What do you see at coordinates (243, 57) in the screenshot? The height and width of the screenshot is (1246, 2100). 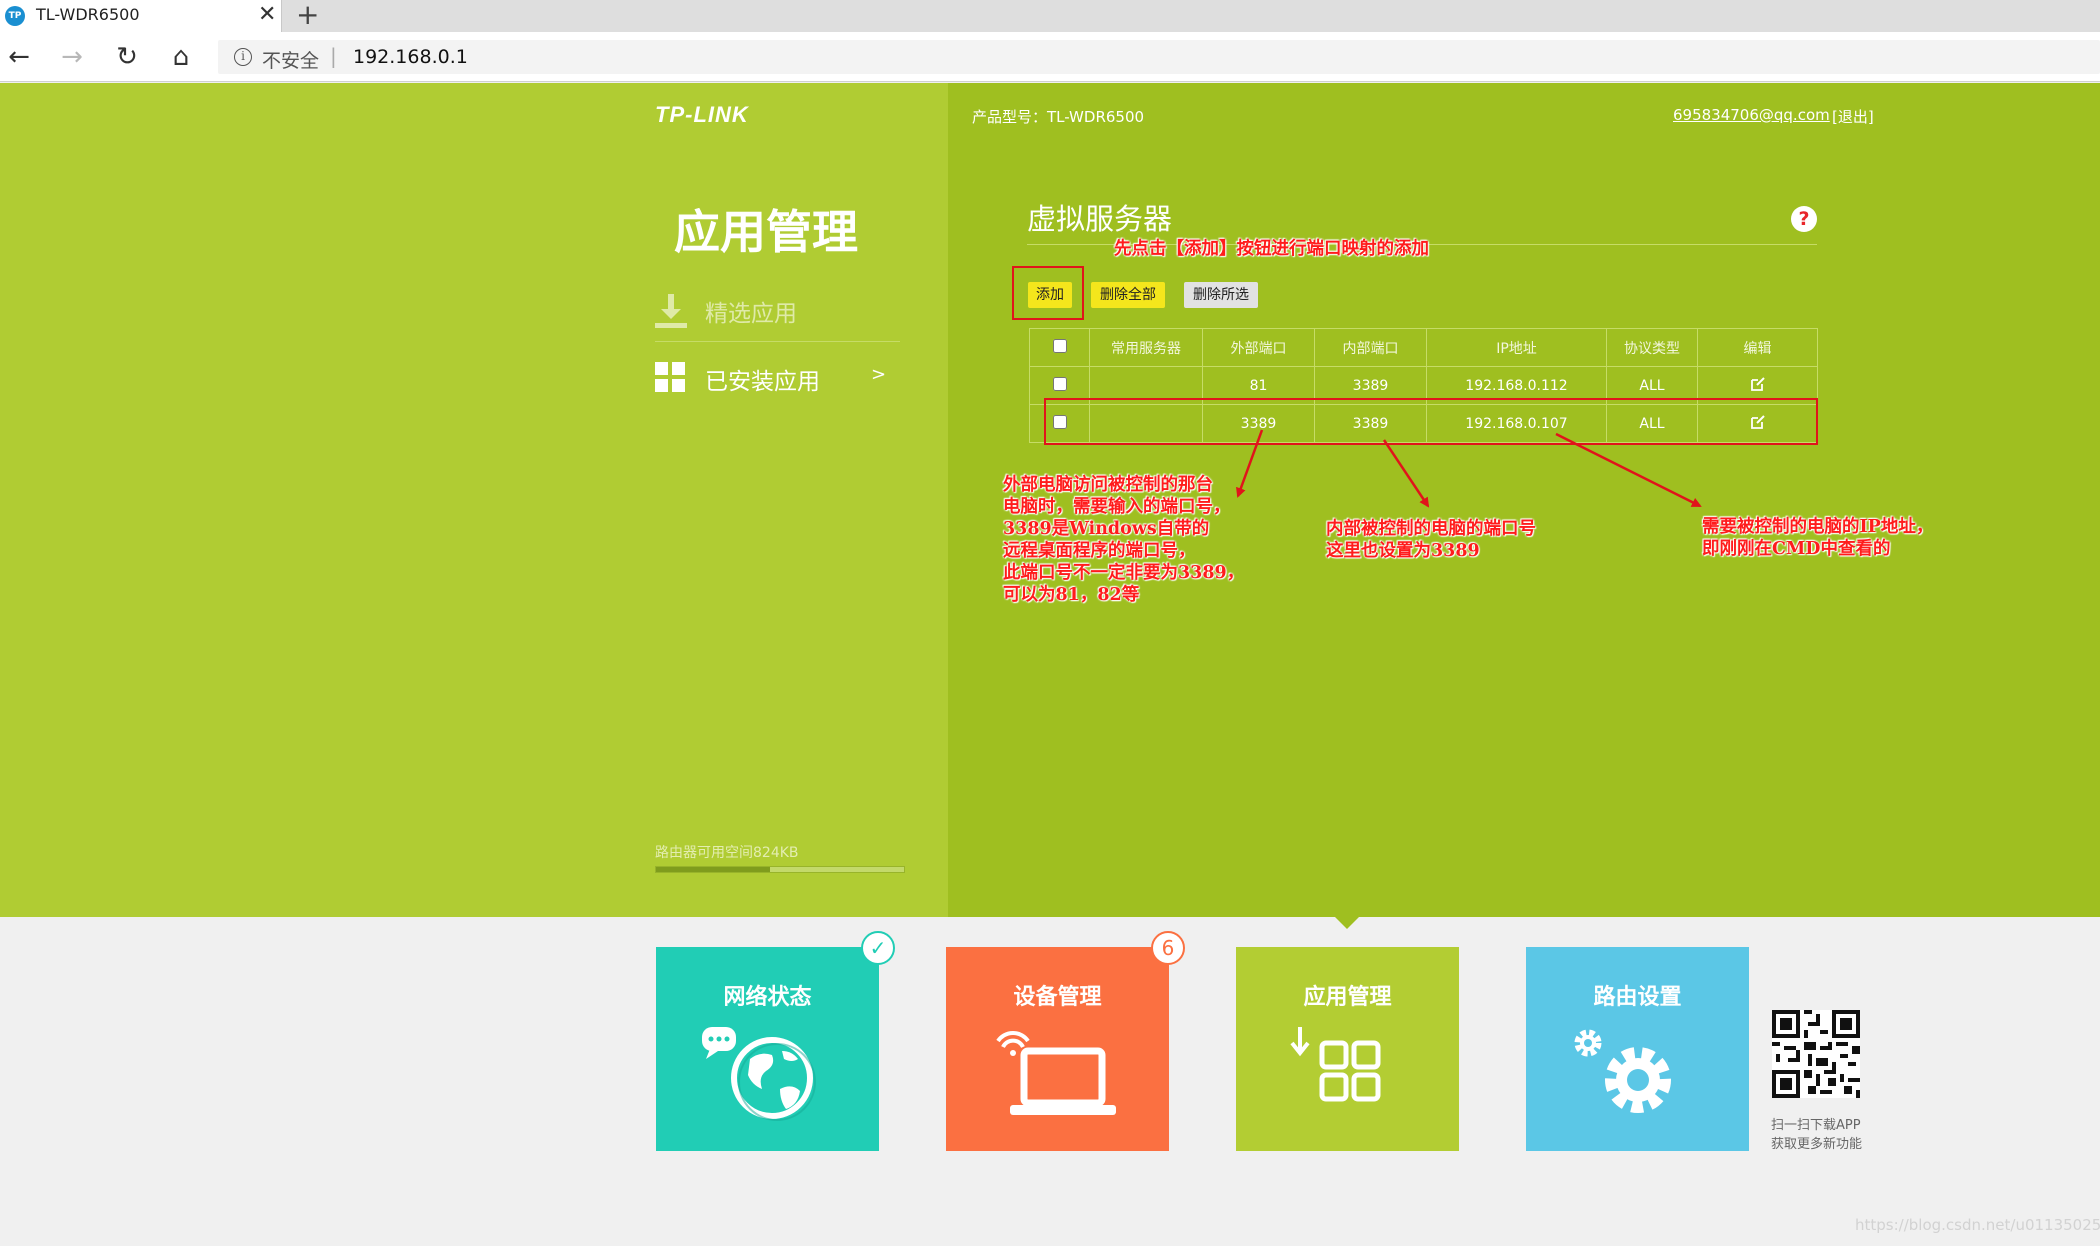 I see `info-icon: i` at bounding box center [243, 57].